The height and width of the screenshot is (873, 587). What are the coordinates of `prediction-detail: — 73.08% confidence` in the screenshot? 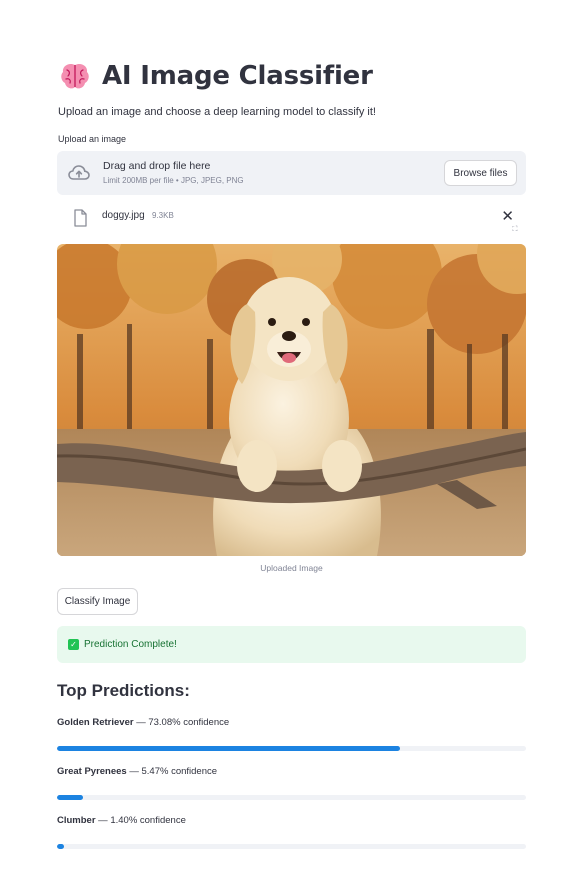 It's located at (181, 722).